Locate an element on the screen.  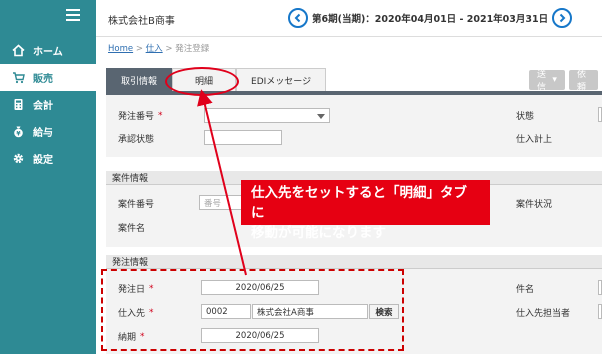
tab-edi-messages: EDIメッセージ is located at coordinates (281, 80).